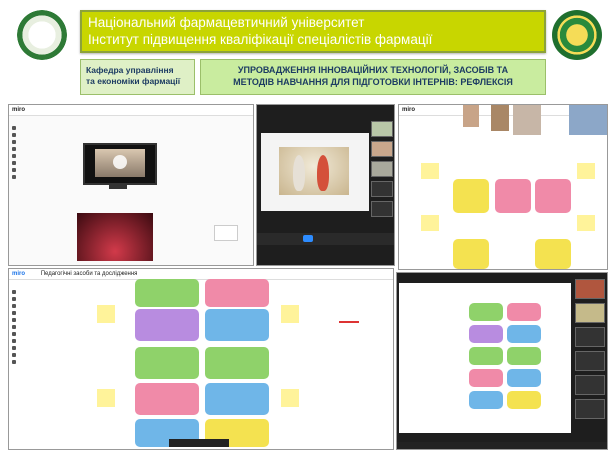  Describe the element at coordinates (325, 239) in the screenshot. I see `zoom-controls-bar` at that location.